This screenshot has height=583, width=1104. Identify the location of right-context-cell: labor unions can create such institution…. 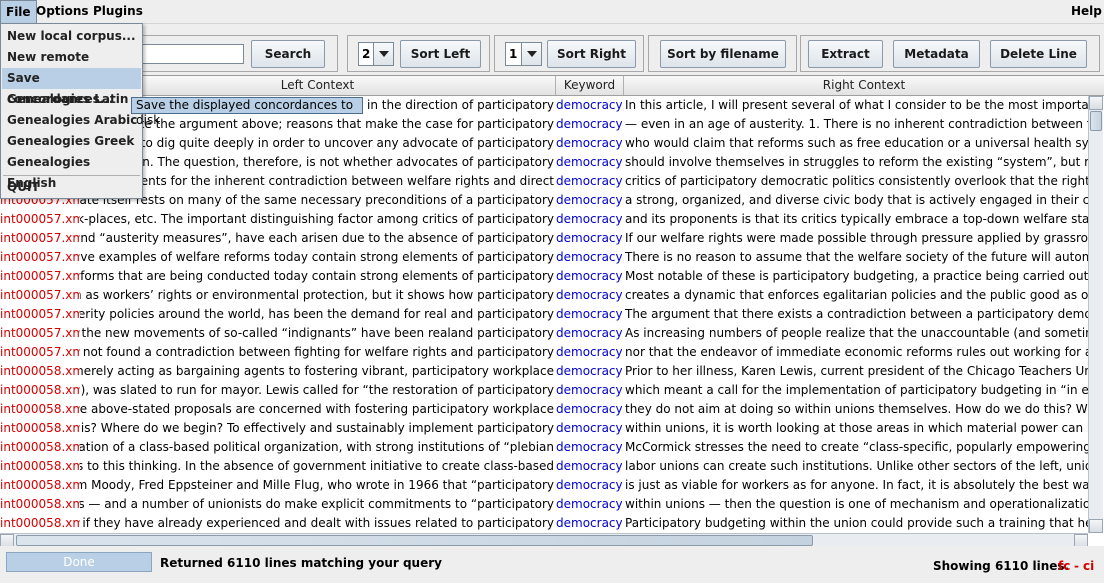
(856, 466).